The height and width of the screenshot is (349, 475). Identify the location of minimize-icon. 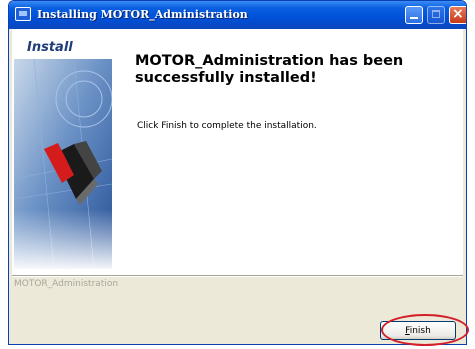
(414, 18).